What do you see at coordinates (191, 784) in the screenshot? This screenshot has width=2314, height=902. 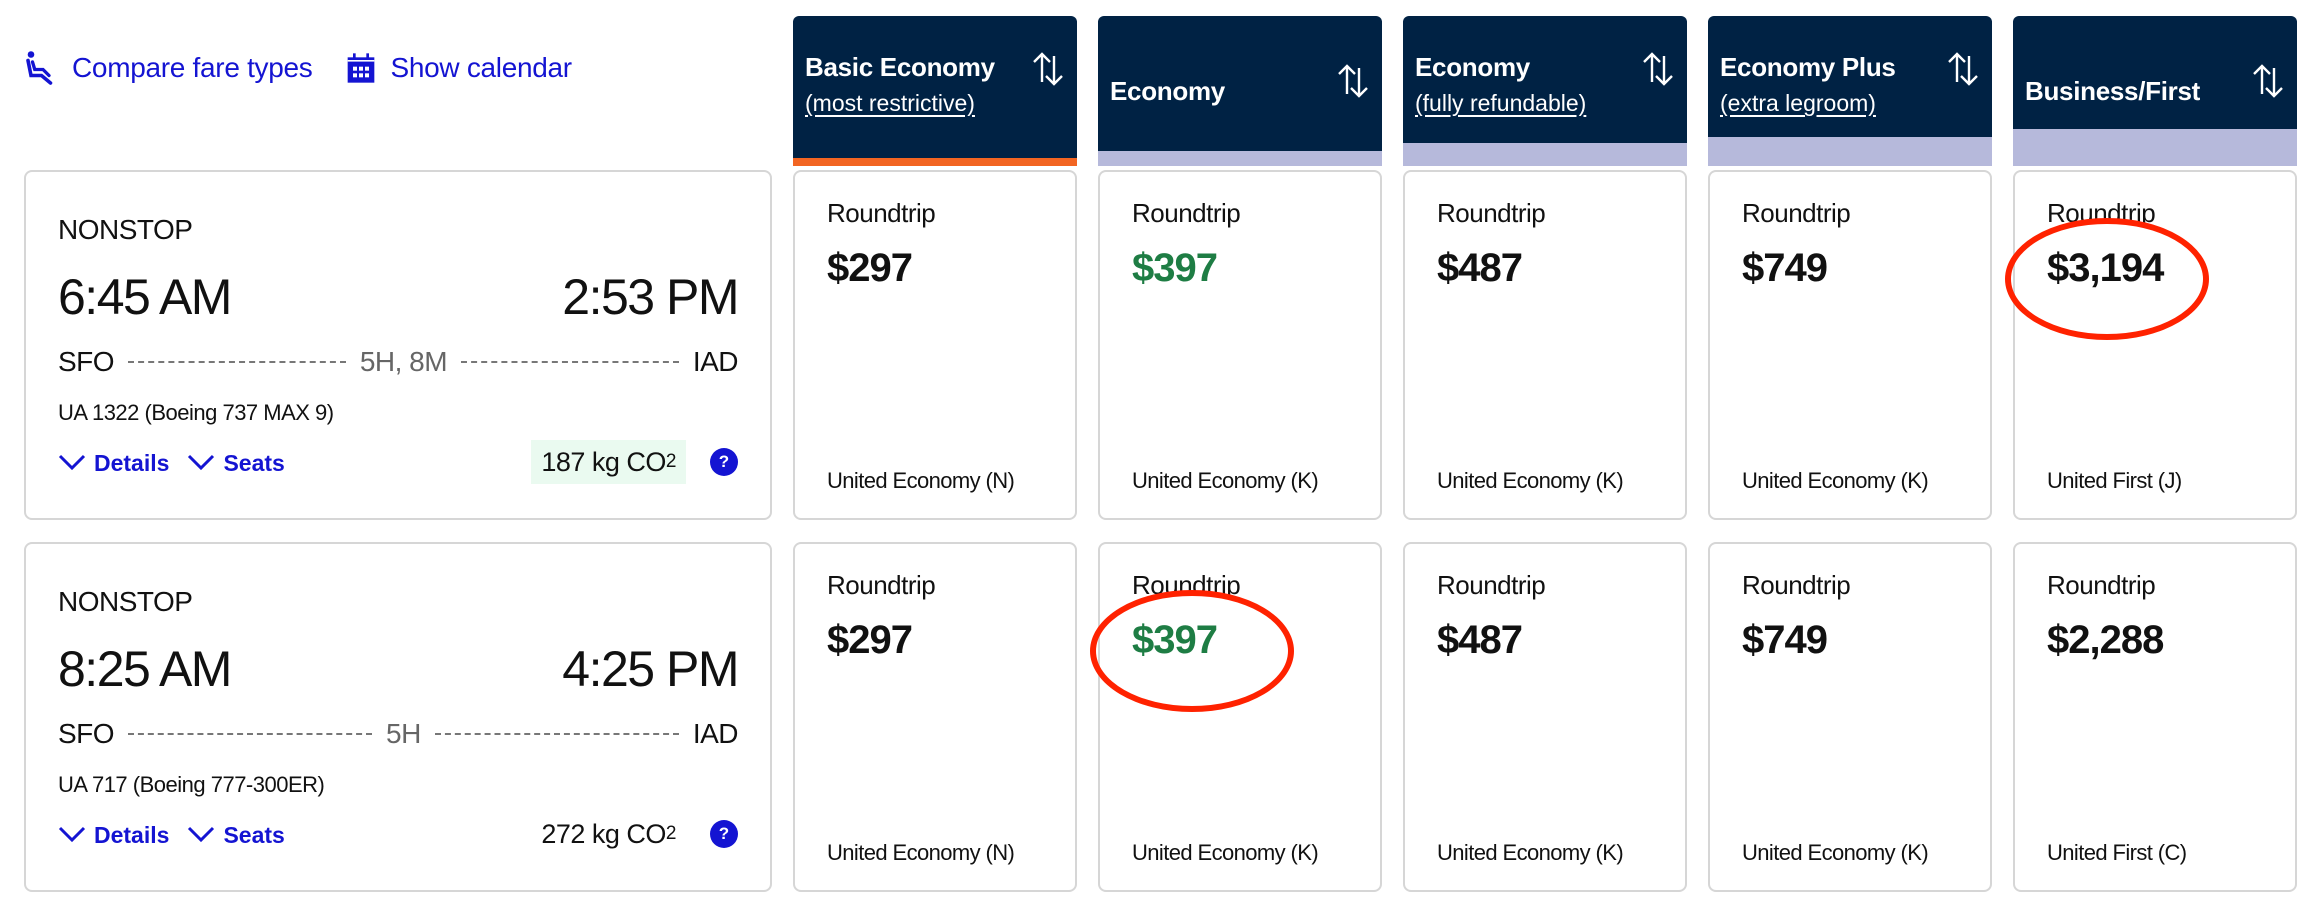 I see `flight-equipment: UA 717 (Boeing 777-300ER)` at bounding box center [191, 784].